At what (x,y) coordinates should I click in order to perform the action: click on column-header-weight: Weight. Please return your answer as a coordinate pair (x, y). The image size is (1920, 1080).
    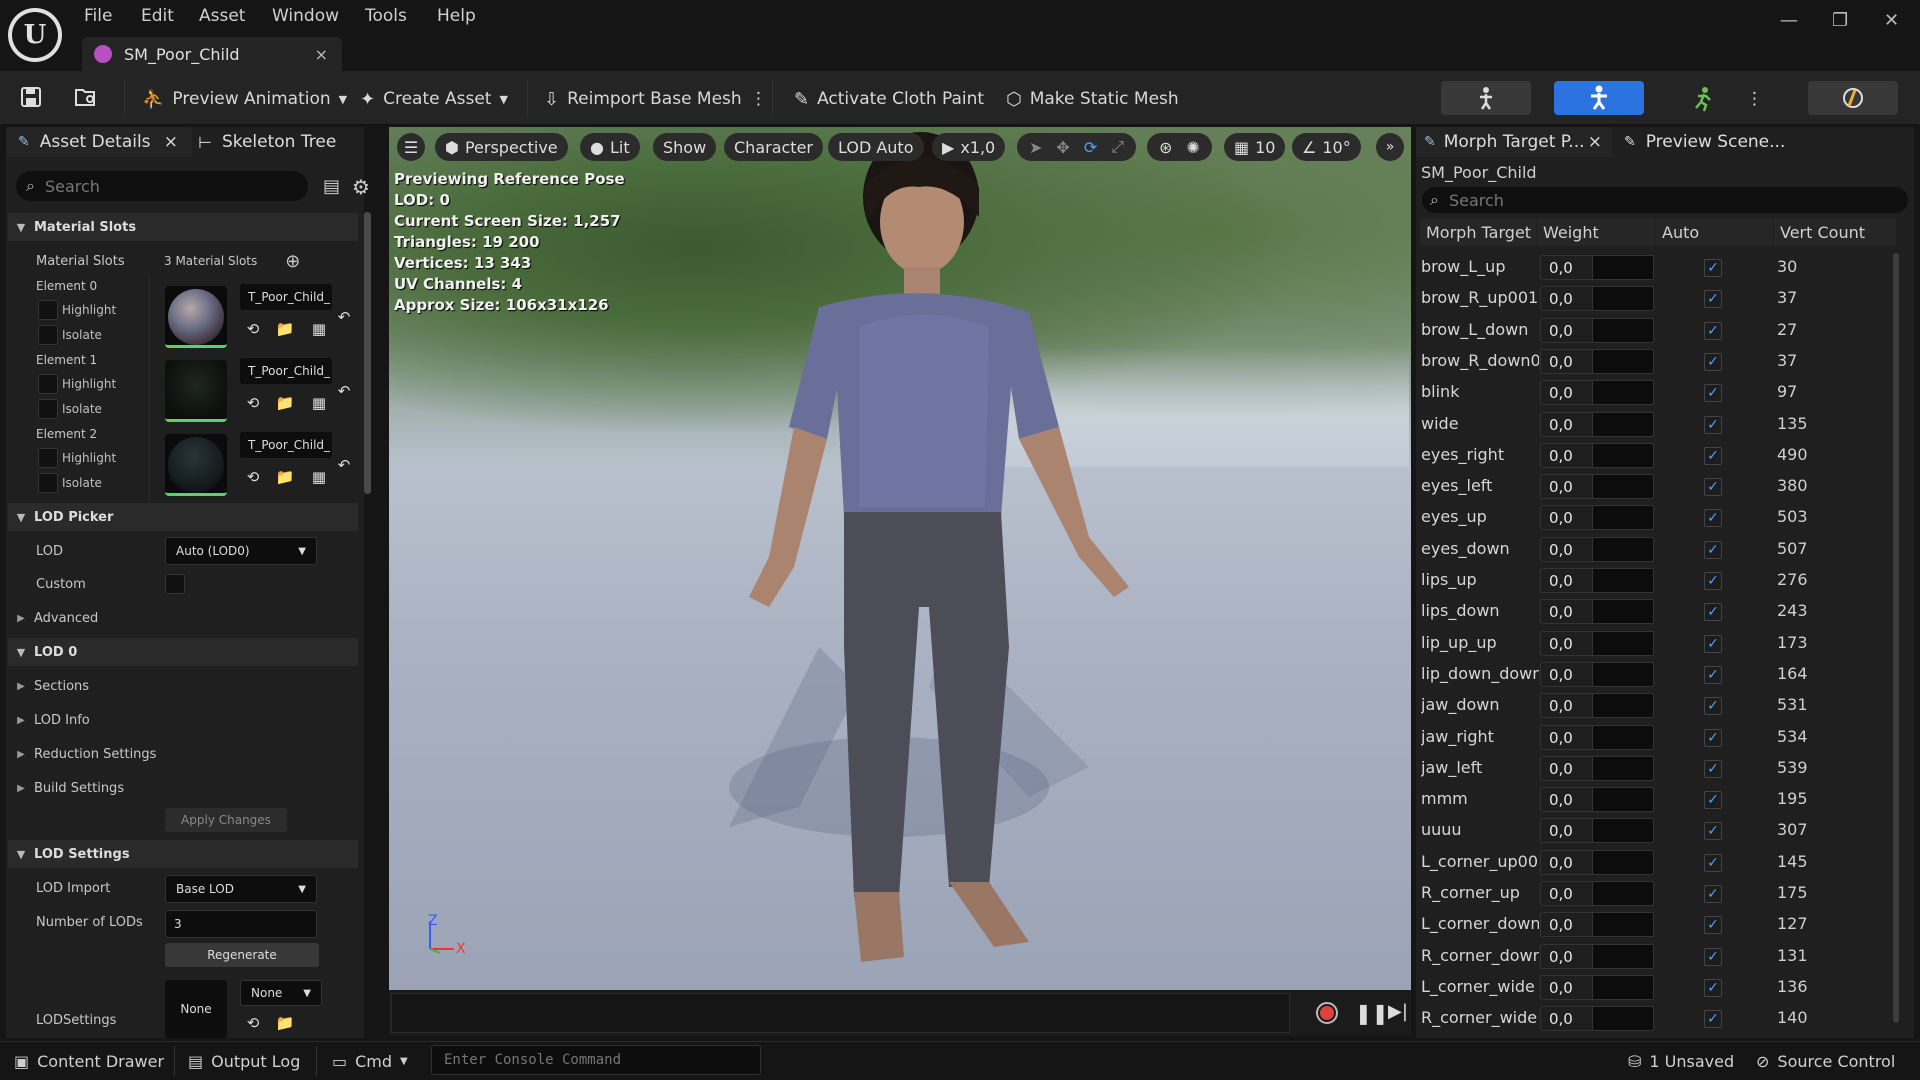
    Looking at the image, I should click on (1596, 232).